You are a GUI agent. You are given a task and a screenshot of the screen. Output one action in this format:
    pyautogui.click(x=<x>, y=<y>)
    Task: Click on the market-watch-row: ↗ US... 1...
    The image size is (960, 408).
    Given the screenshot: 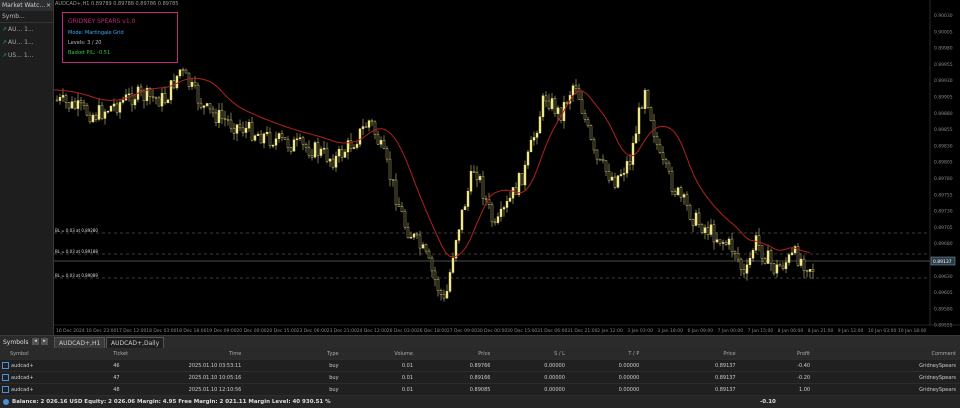 What is the action you would take?
    pyautogui.click(x=26, y=55)
    